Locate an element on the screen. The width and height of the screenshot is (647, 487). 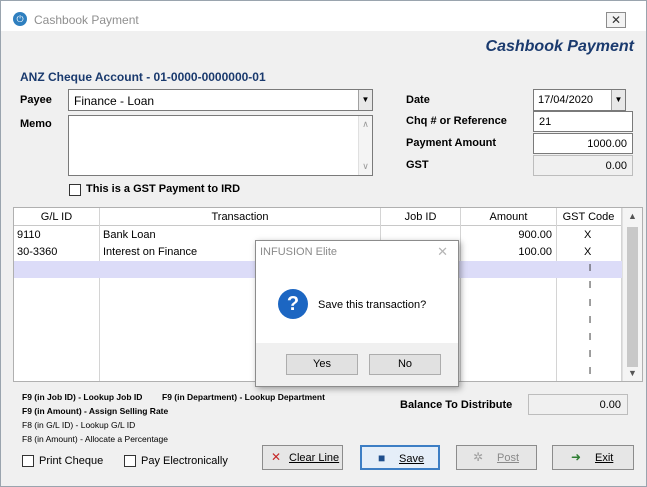
close-icon: ✕ is located at coordinates (442, 252).